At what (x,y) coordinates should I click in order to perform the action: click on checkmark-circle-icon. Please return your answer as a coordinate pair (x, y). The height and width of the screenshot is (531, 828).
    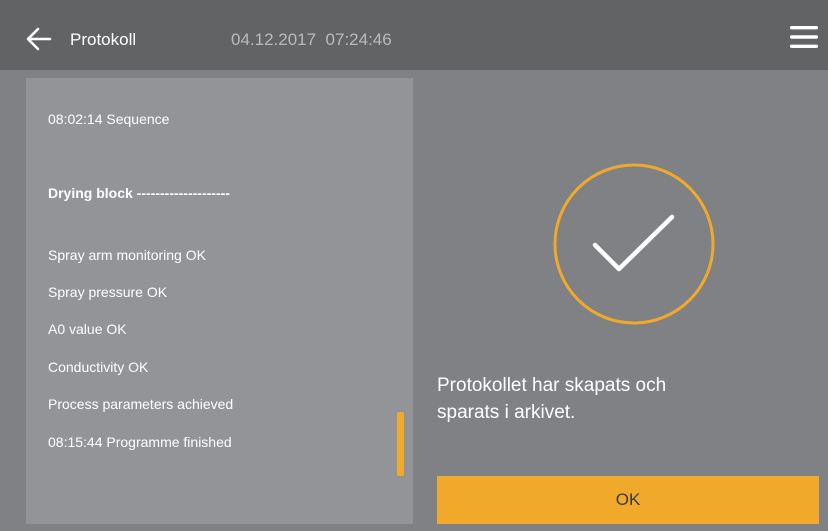
    Looking at the image, I should click on (634, 244).